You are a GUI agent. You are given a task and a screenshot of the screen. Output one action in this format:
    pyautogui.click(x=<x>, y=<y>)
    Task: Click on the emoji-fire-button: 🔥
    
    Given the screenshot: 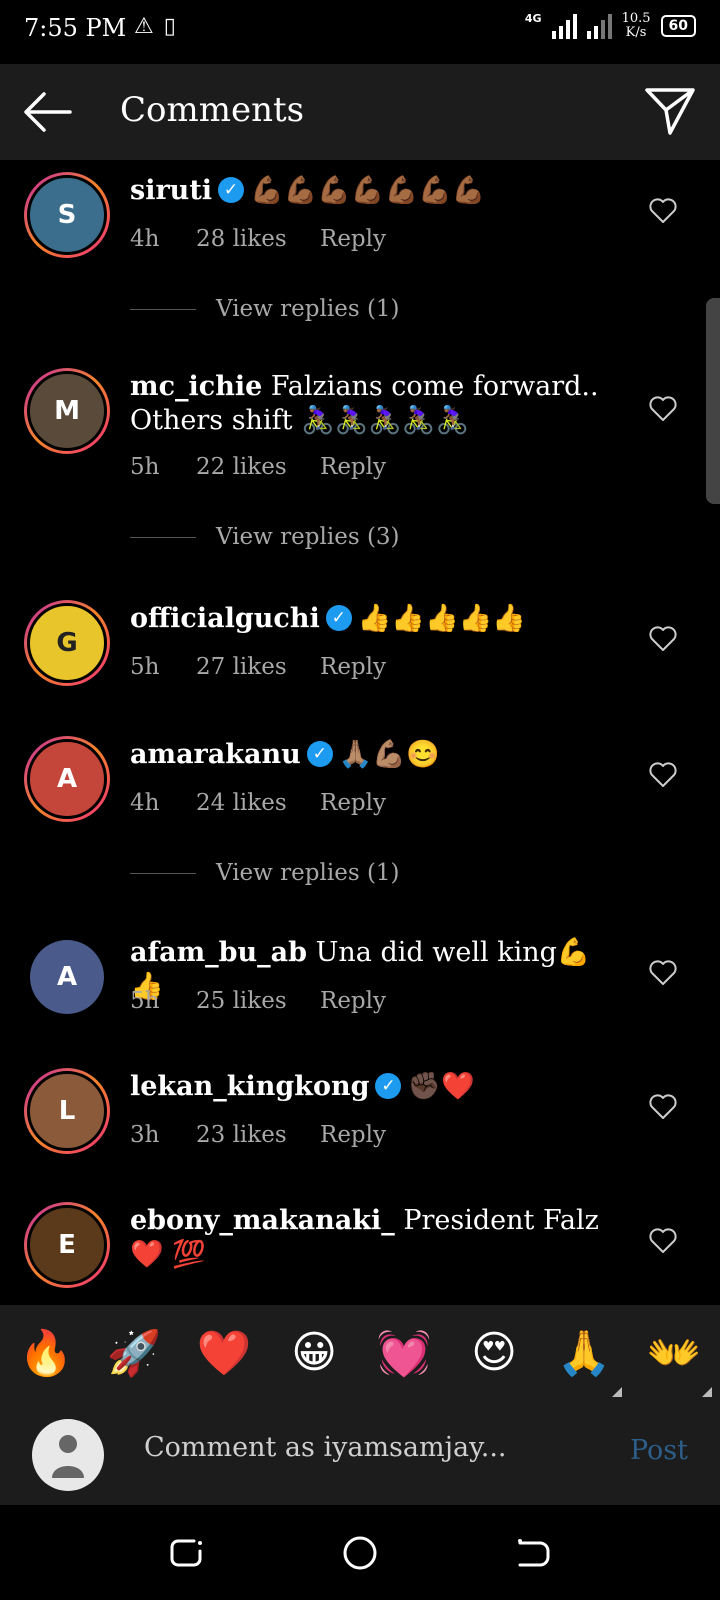 What is the action you would take?
    pyautogui.click(x=46, y=1353)
    